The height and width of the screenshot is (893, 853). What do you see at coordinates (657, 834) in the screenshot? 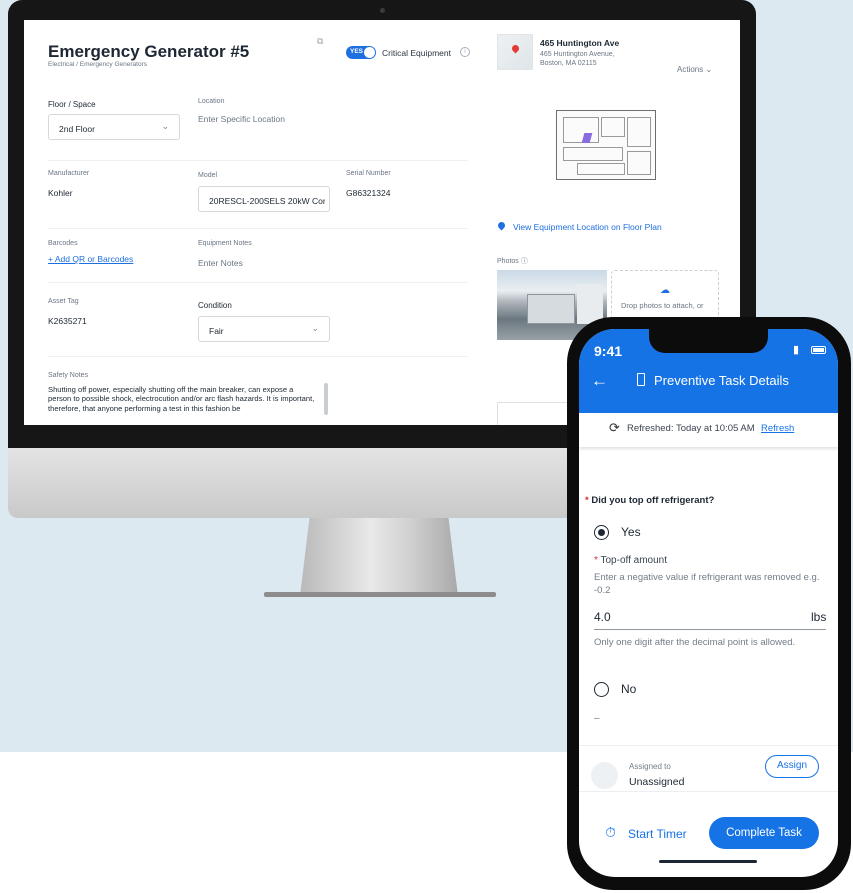
I see `start-timer-button: Start Timer` at bounding box center [657, 834].